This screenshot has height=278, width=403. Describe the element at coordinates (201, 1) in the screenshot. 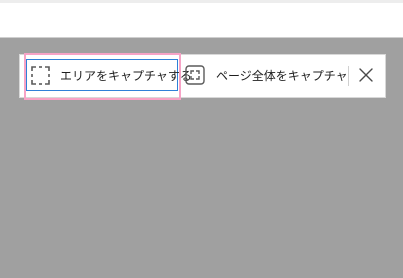

I see `top-edge` at that location.